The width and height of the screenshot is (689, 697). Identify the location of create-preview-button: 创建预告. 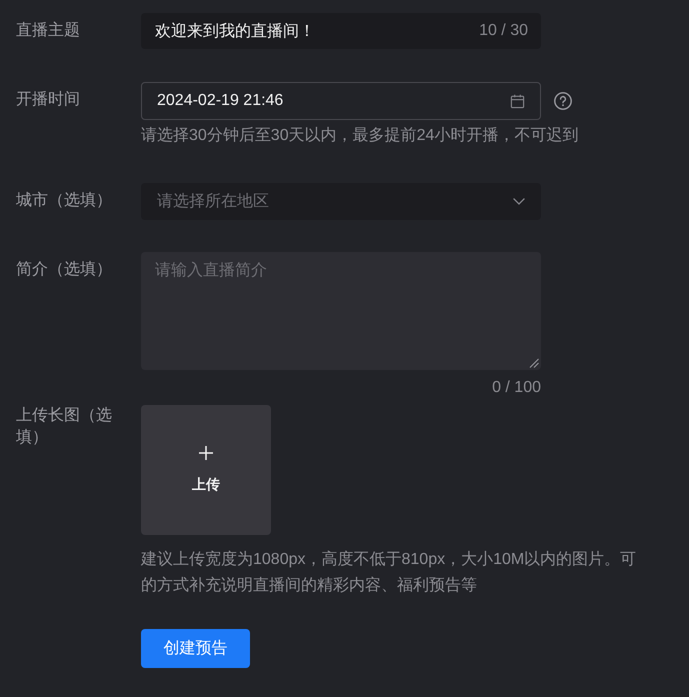
(195, 648).